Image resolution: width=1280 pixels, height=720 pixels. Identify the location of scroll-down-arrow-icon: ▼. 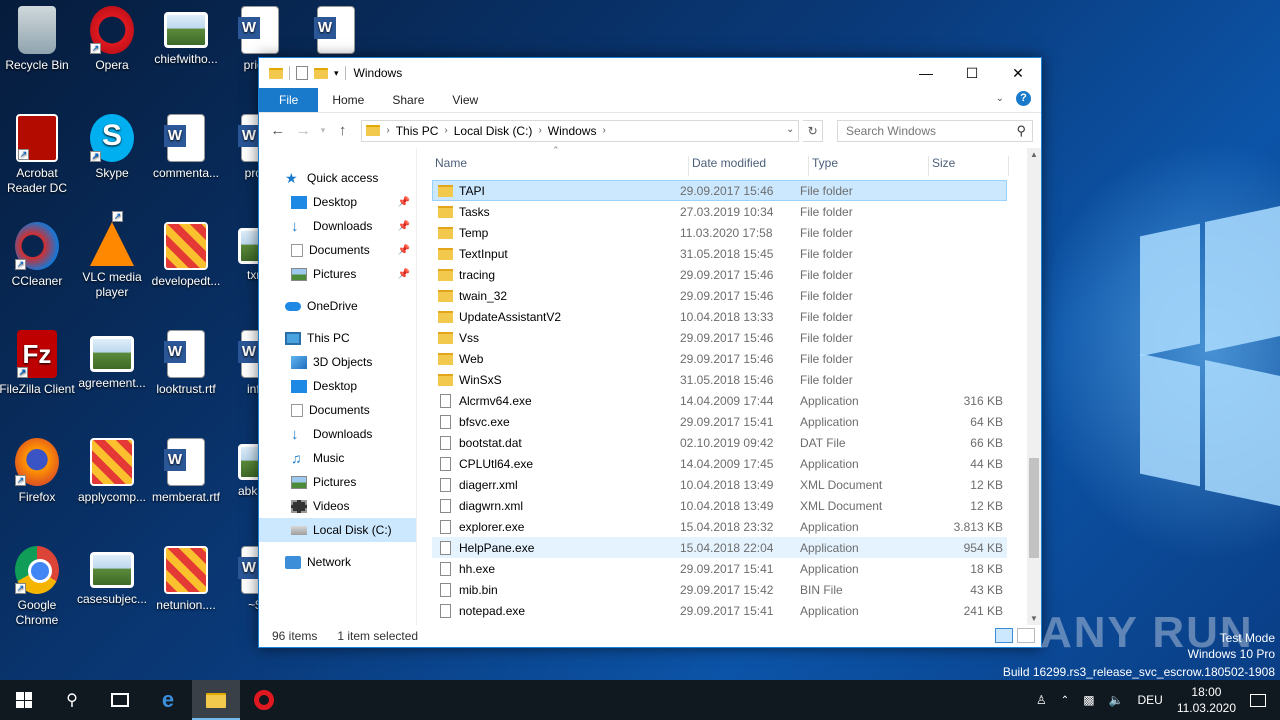
(1034, 618).